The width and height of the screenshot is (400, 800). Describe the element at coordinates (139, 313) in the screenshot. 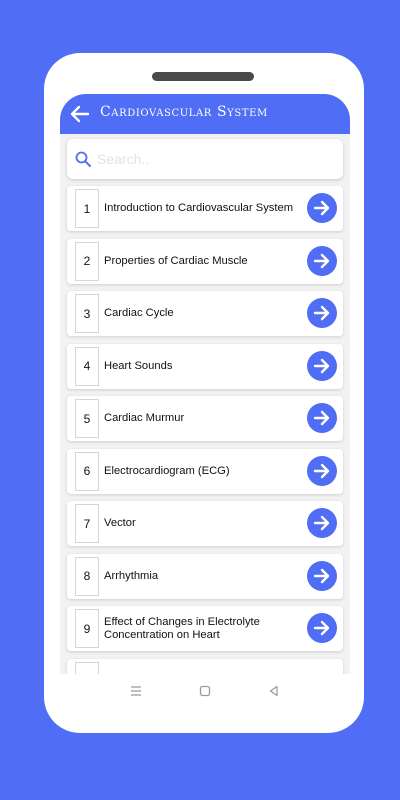

I see `chapter-title: Cardiac Cycle` at that location.